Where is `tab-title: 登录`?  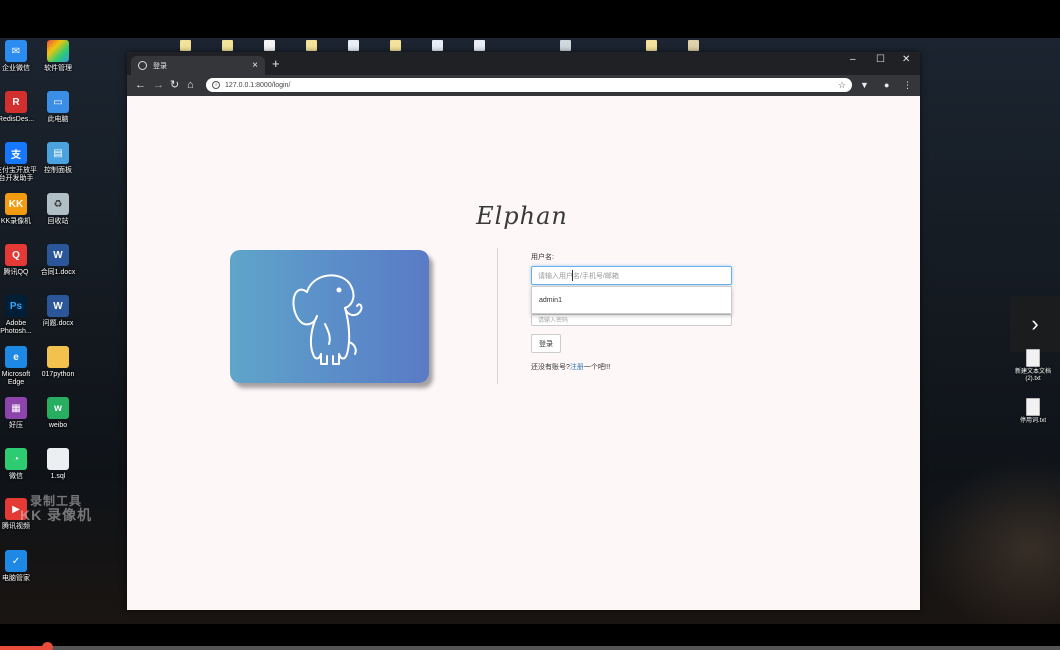
tab-title: 登录 is located at coordinates (160, 66).